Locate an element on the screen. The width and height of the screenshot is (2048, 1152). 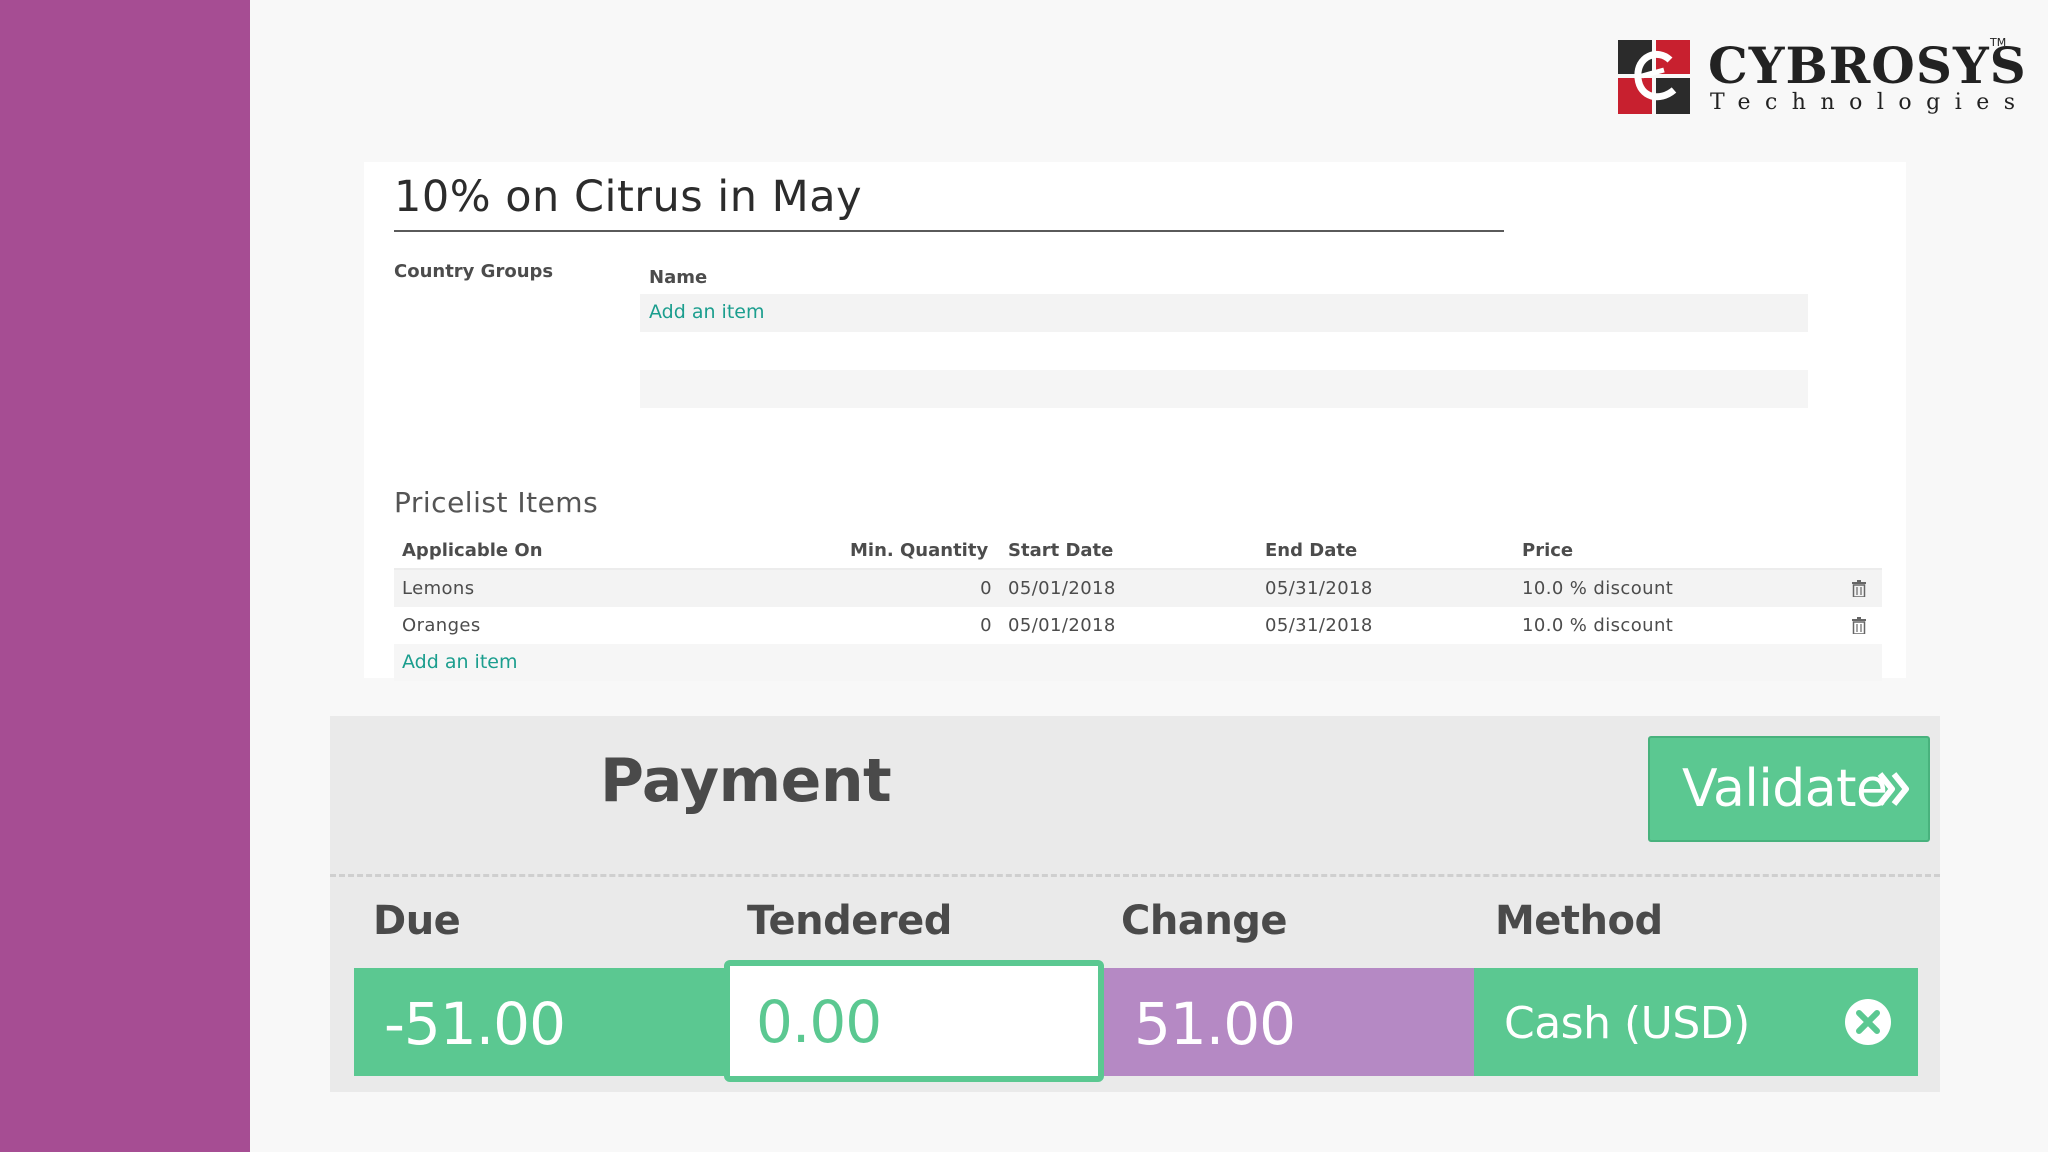
pricelist-items-title: Pricelist Items is located at coordinates (496, 502).